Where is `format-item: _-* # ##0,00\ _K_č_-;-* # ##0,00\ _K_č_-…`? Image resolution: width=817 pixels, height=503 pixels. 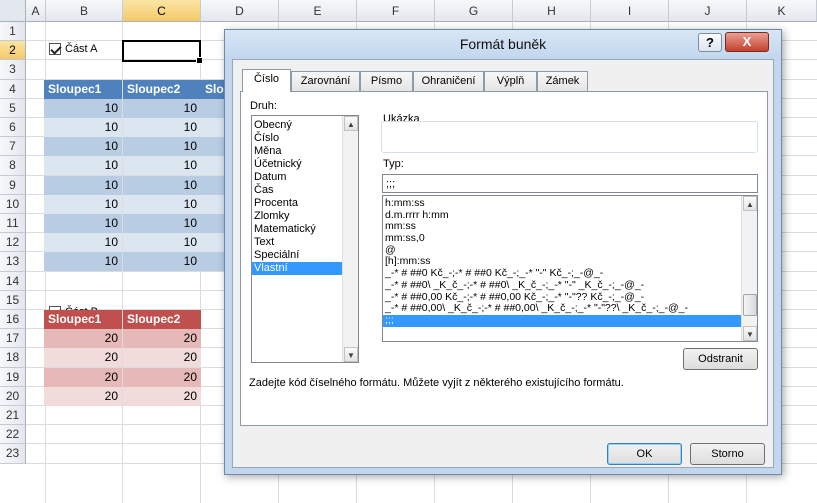 format-item: _-* # ##0,00\ _K_č_-;-* # ##0,00\ _K_č_-… is located at coordinates (562, 308).